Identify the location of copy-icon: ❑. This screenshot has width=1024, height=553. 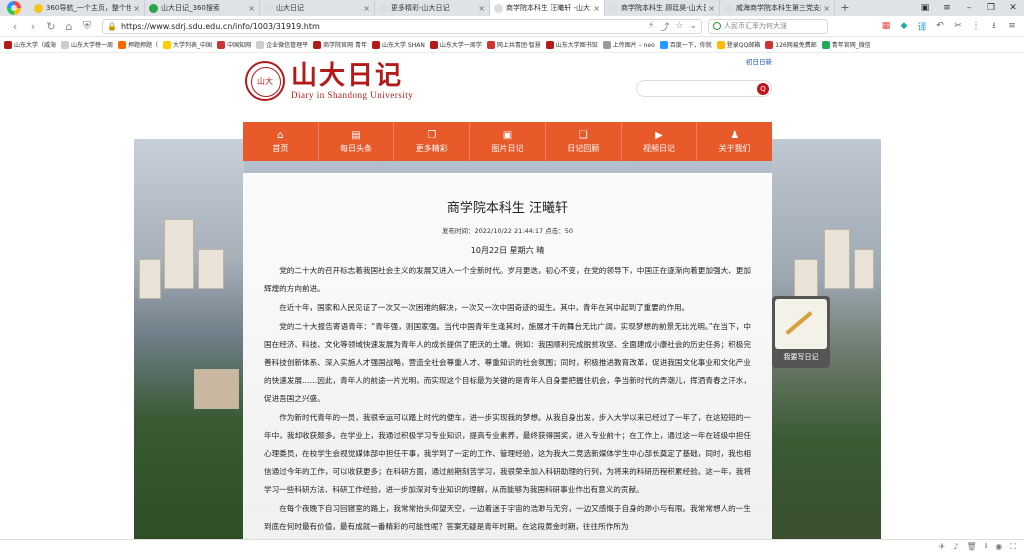
(583, 135).